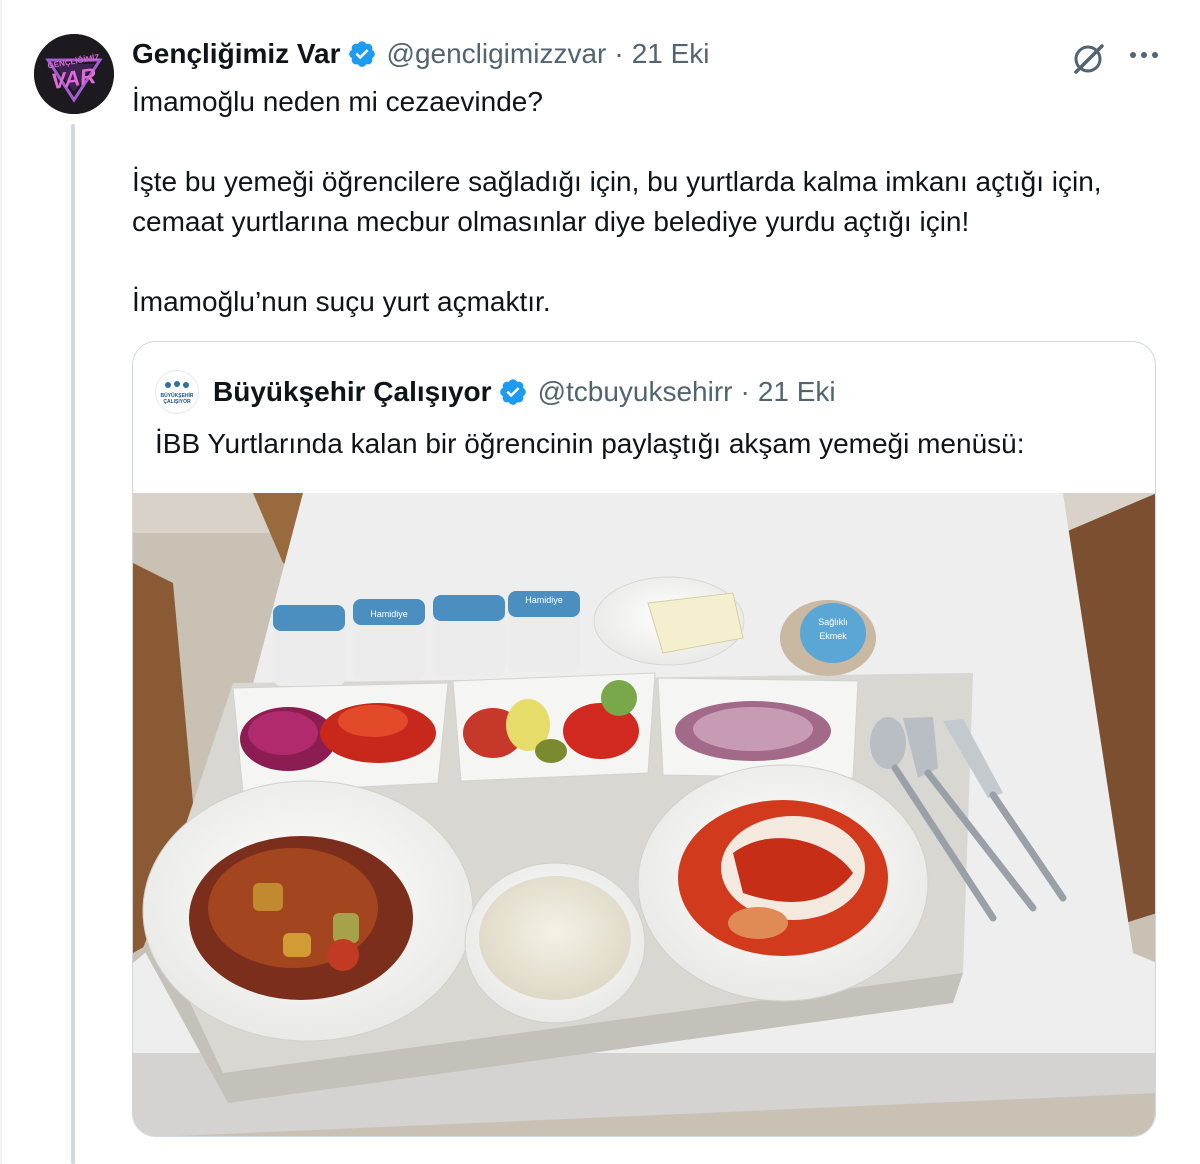 Image resolution: width=1200 pixels, height=1164 pixels. Describe the element at coordinates (177, 402) in the screenshot. I see `svg-text: ÇALIŞIYOR` at that location.